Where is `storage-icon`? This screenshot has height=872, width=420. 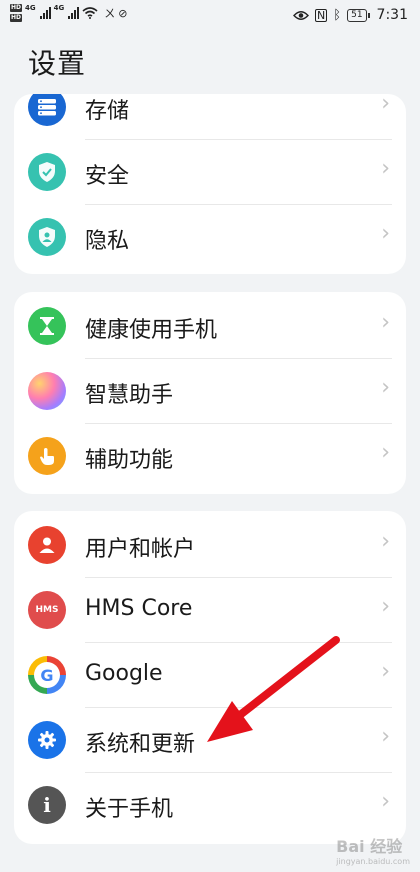 storage-icon is located at coordinates (47, 110).